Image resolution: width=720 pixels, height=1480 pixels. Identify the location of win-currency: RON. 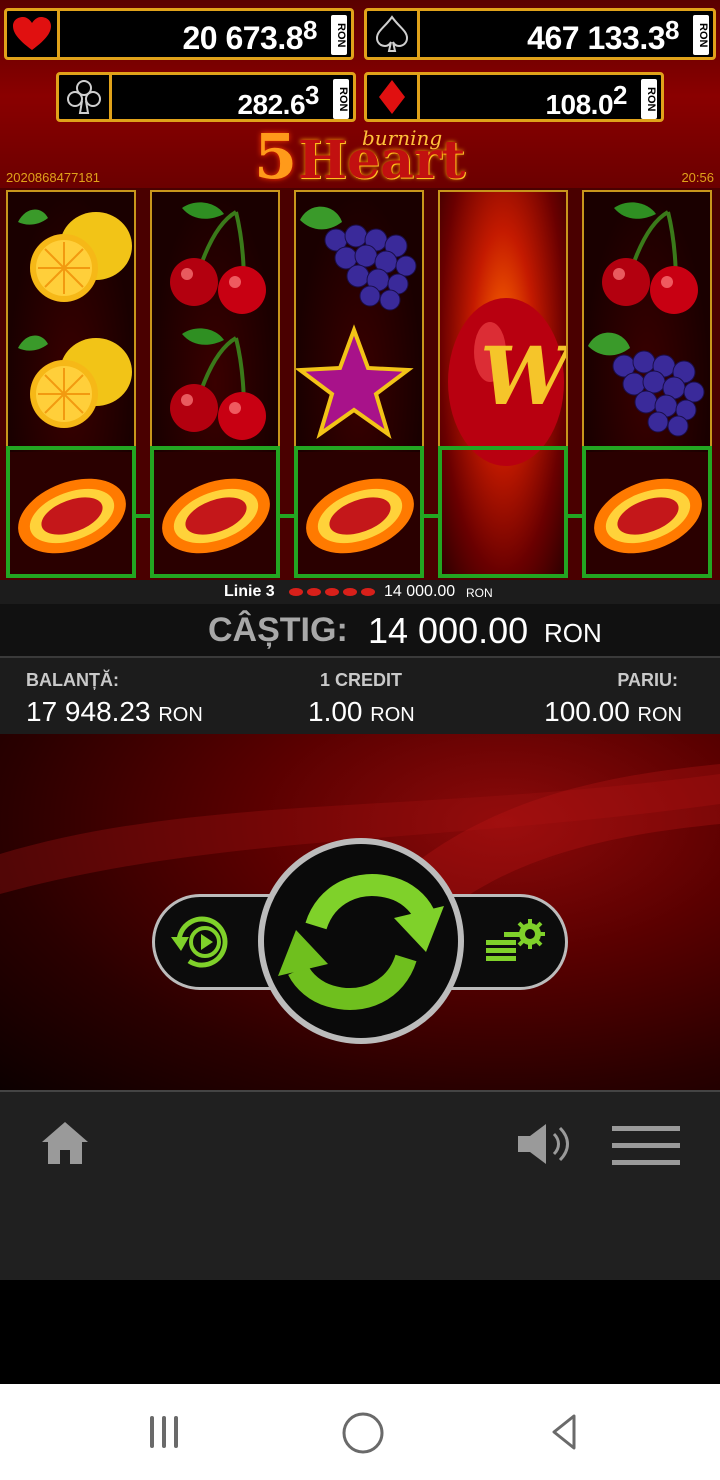
(573, 633).